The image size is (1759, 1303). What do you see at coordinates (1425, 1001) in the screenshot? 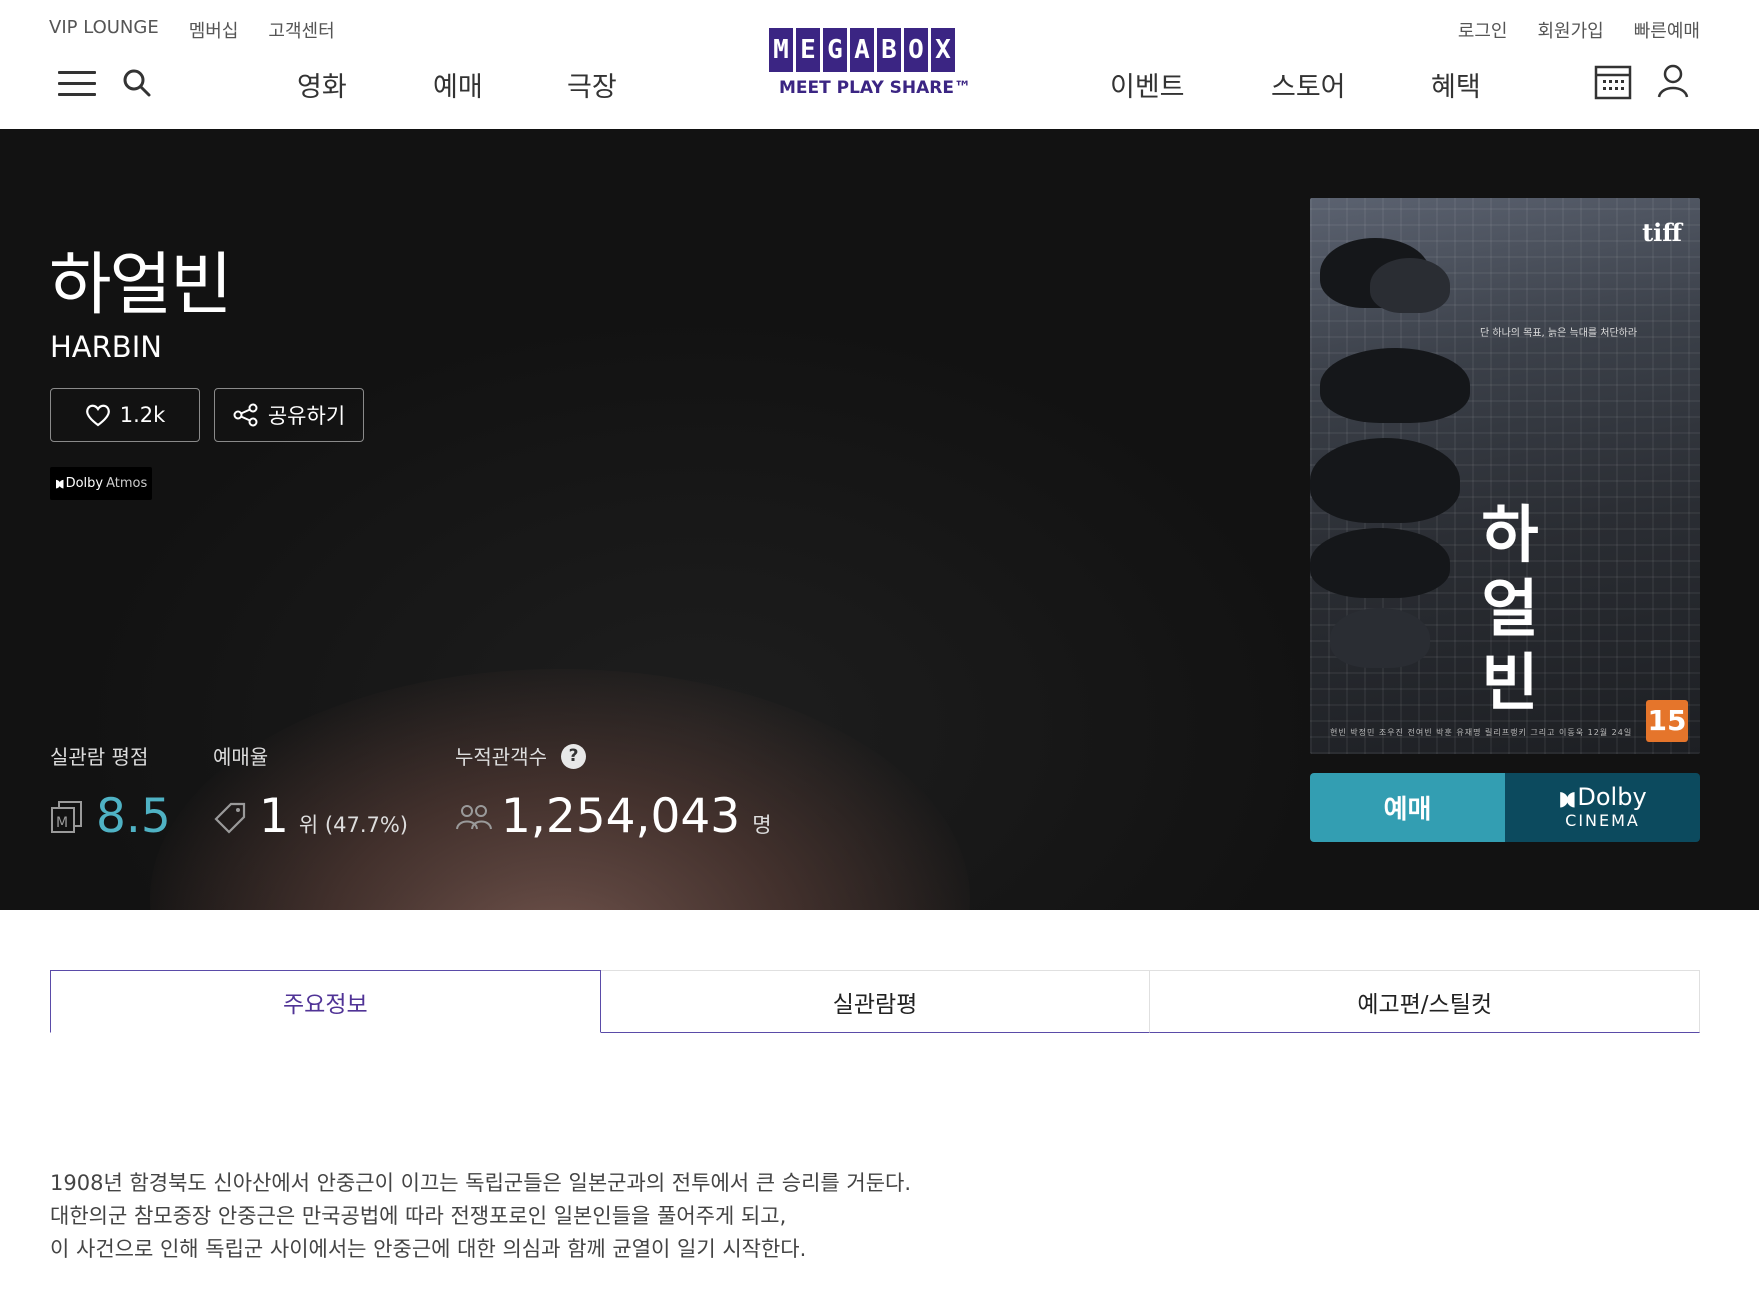
I see `tab-trailers-stills: 예고편/스틸컷` at bounding box center [1425, 1001].